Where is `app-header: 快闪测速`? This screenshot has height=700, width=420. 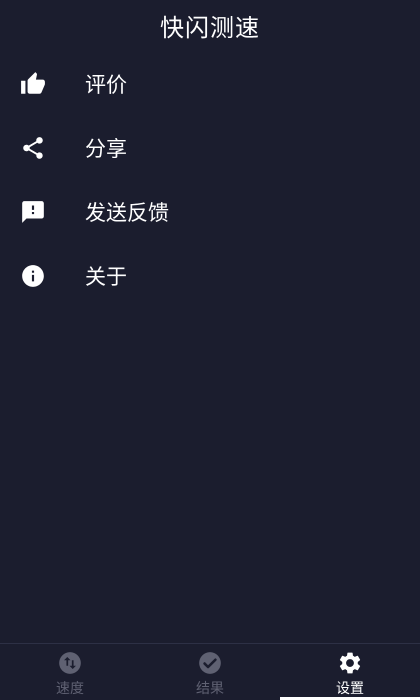 app-header: 快闪测速 is located at coordinates (210, 25).